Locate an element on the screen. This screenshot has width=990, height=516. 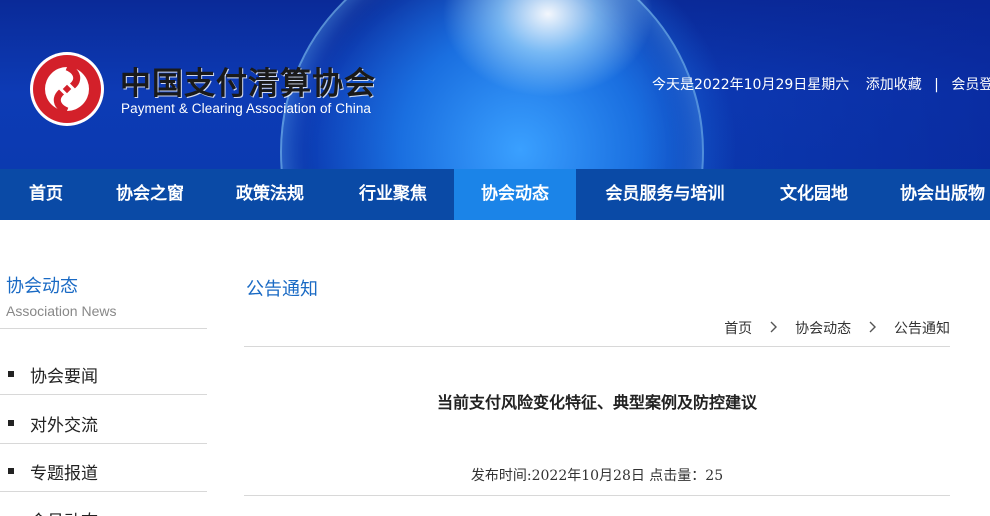
nav-item-about: 协会之窗 is located at coordinates (150, 194).